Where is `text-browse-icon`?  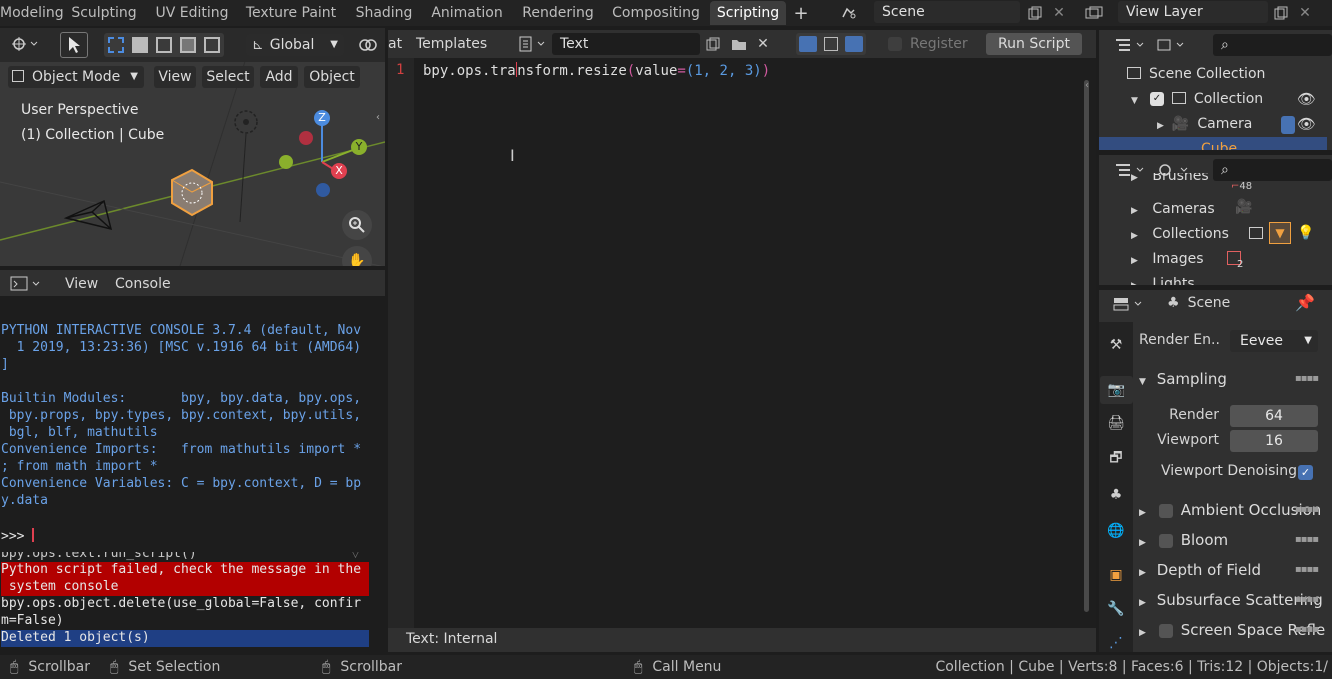 text-browse-icon is located at coordinates (533, 44).